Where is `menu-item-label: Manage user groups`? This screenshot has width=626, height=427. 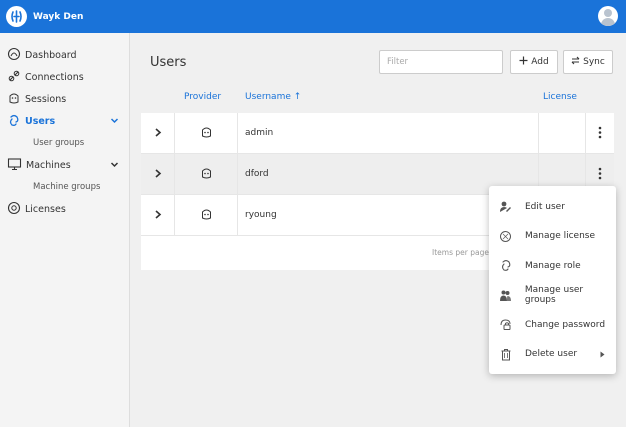 menu-item-label: Manage user groups is located at coordinates (554, 295).